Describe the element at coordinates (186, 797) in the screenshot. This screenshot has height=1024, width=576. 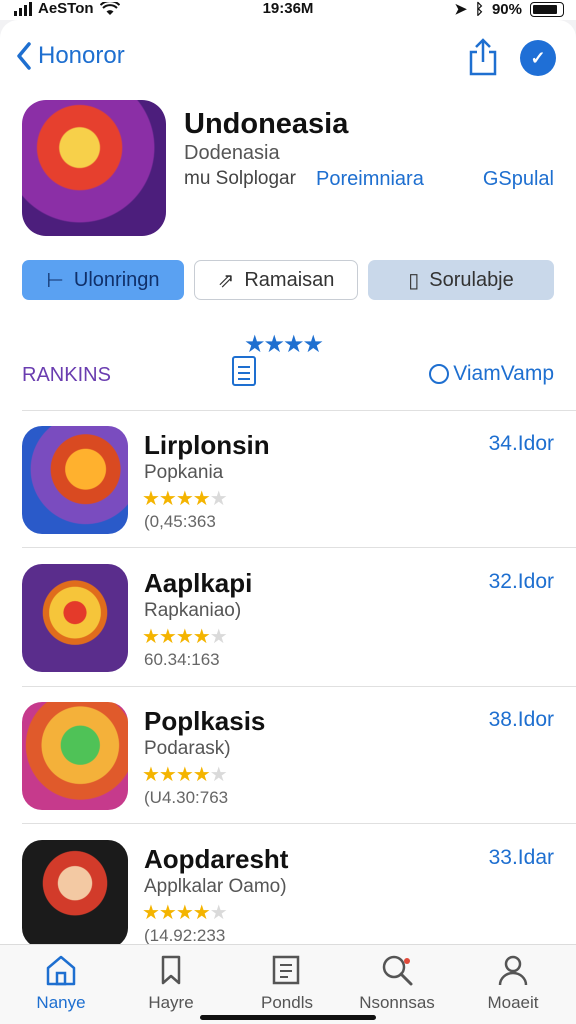
I see `rating-count: (U4.30:763` at that location.